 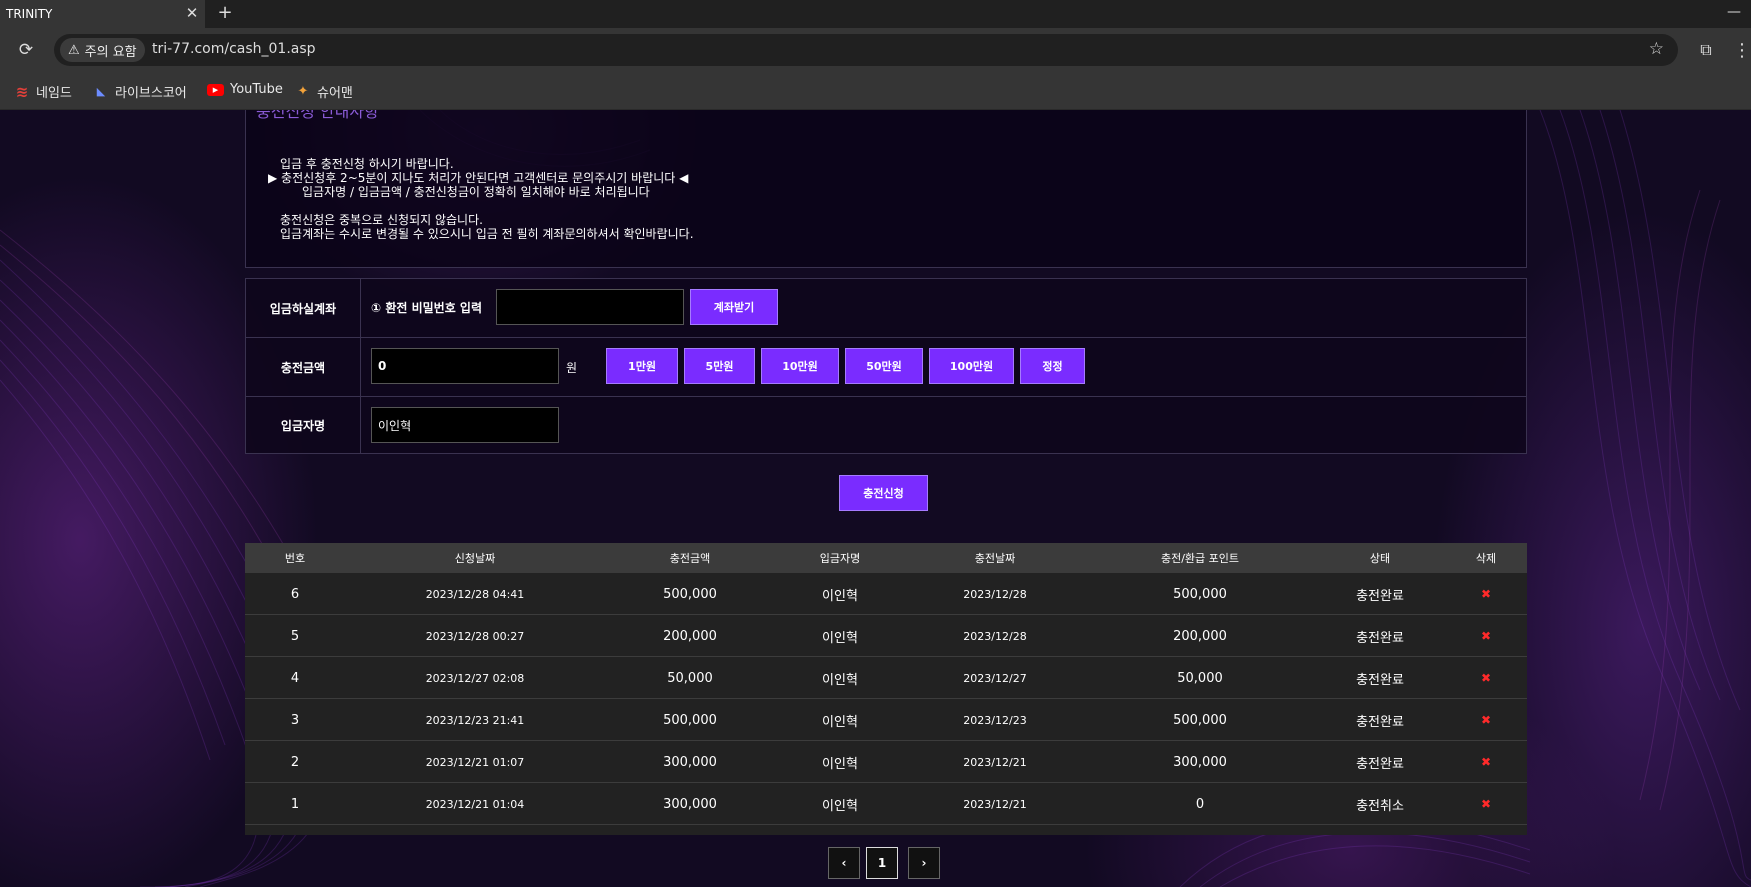 What do you see at coordinates (883, 493) in the screenshot?
I see `charge-submit-button: 충전신청` at bounding box center [883, 493].